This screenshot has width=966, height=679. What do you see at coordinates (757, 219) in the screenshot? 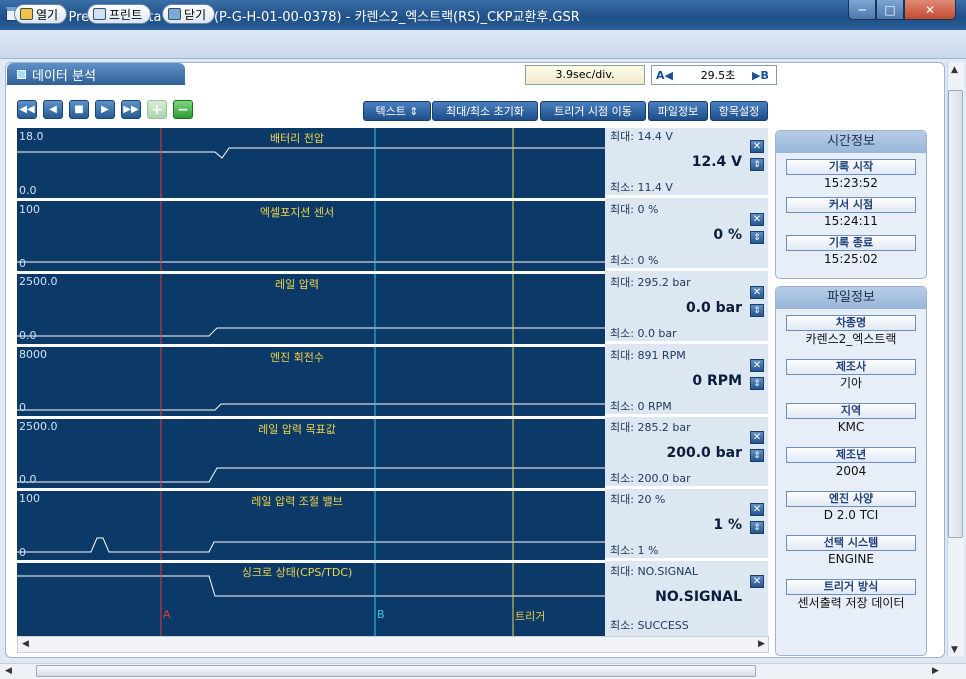
I see `ch2-close-icon: ✕` at bounding box center [757, 219].